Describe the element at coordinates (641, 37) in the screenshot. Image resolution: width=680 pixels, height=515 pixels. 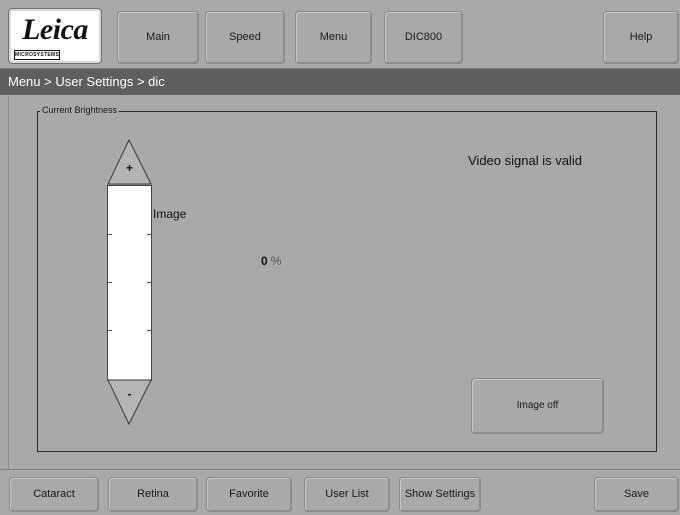
I see `help-button: Help` at that location.